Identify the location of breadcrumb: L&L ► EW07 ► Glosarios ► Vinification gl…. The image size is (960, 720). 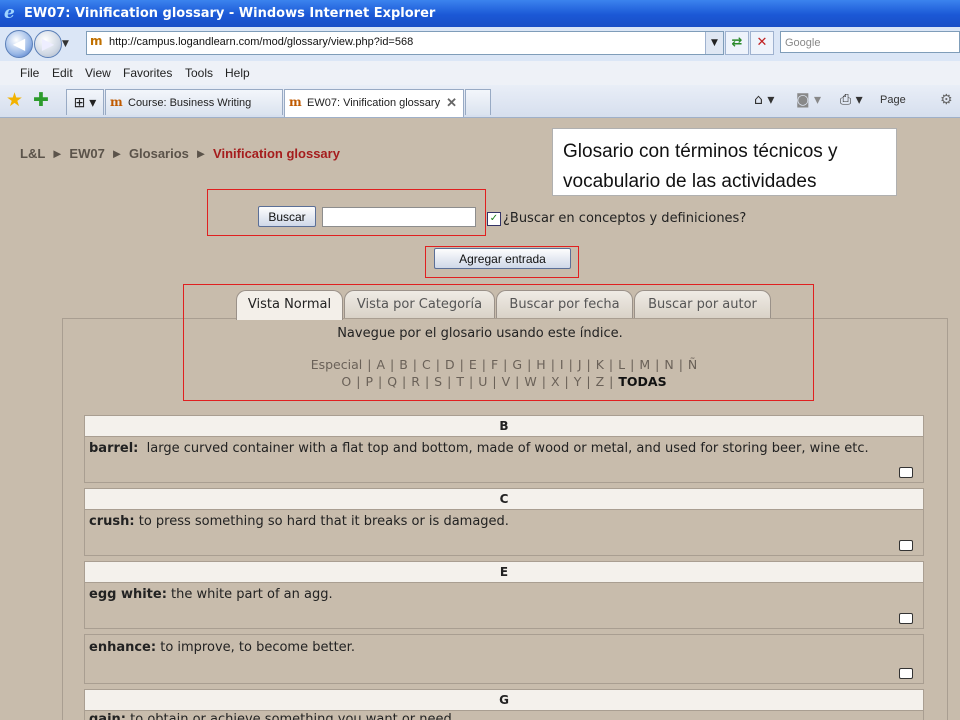
(181, 153).